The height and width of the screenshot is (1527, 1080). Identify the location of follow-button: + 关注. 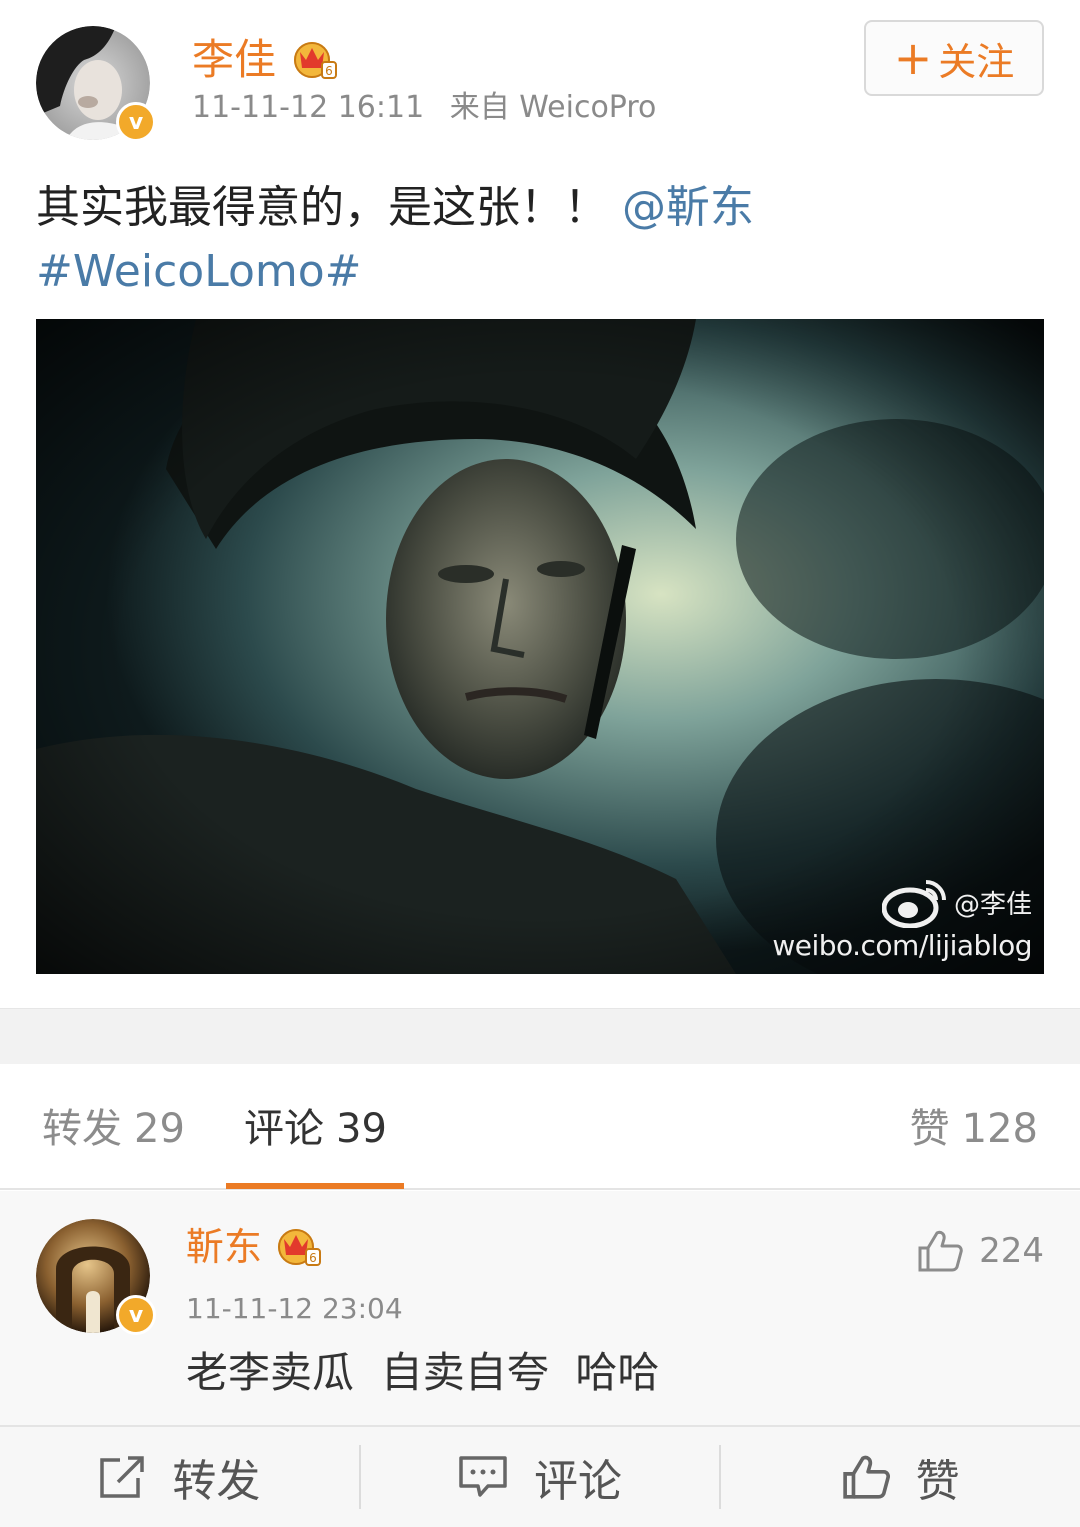
(954, 58).